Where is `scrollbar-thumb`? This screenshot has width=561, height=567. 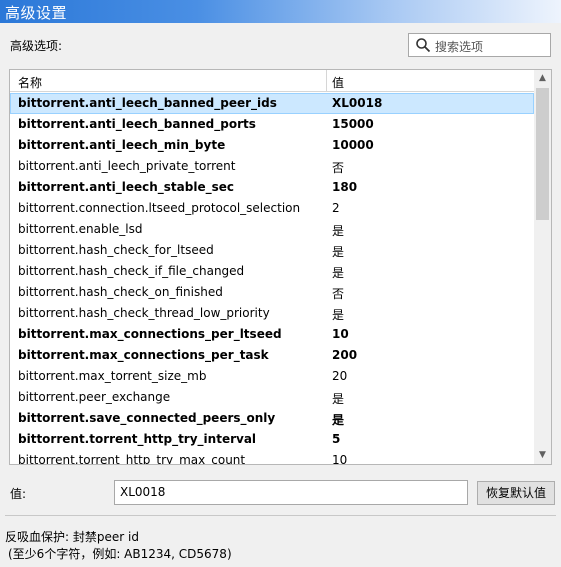 scrollbar-thumb is located at coordinates (542, 154).